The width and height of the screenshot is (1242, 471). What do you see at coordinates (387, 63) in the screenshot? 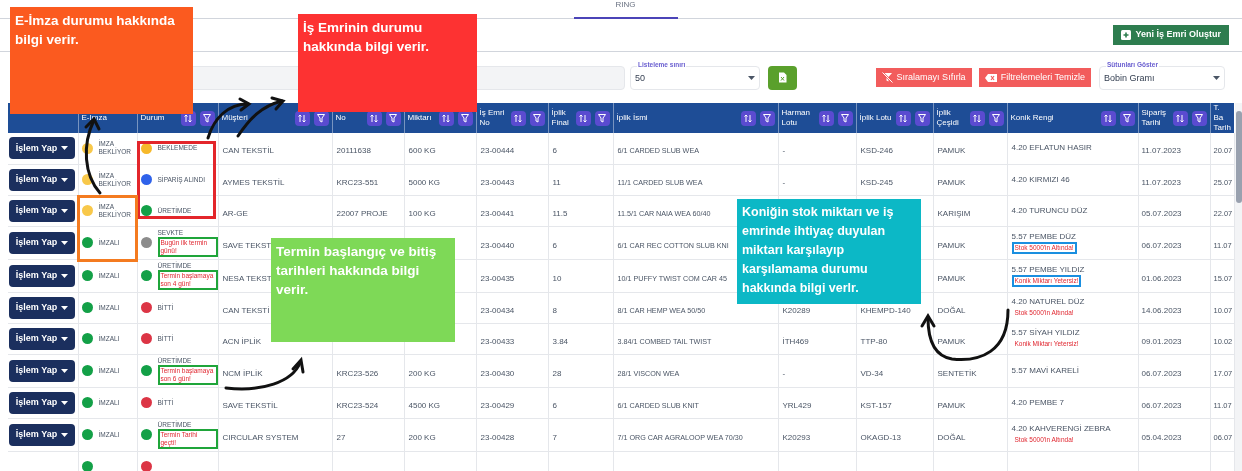
I see `callout-tooltip: İş Emrinin durumu hakkında bilgi verir.` at bounding box center [387, 63].